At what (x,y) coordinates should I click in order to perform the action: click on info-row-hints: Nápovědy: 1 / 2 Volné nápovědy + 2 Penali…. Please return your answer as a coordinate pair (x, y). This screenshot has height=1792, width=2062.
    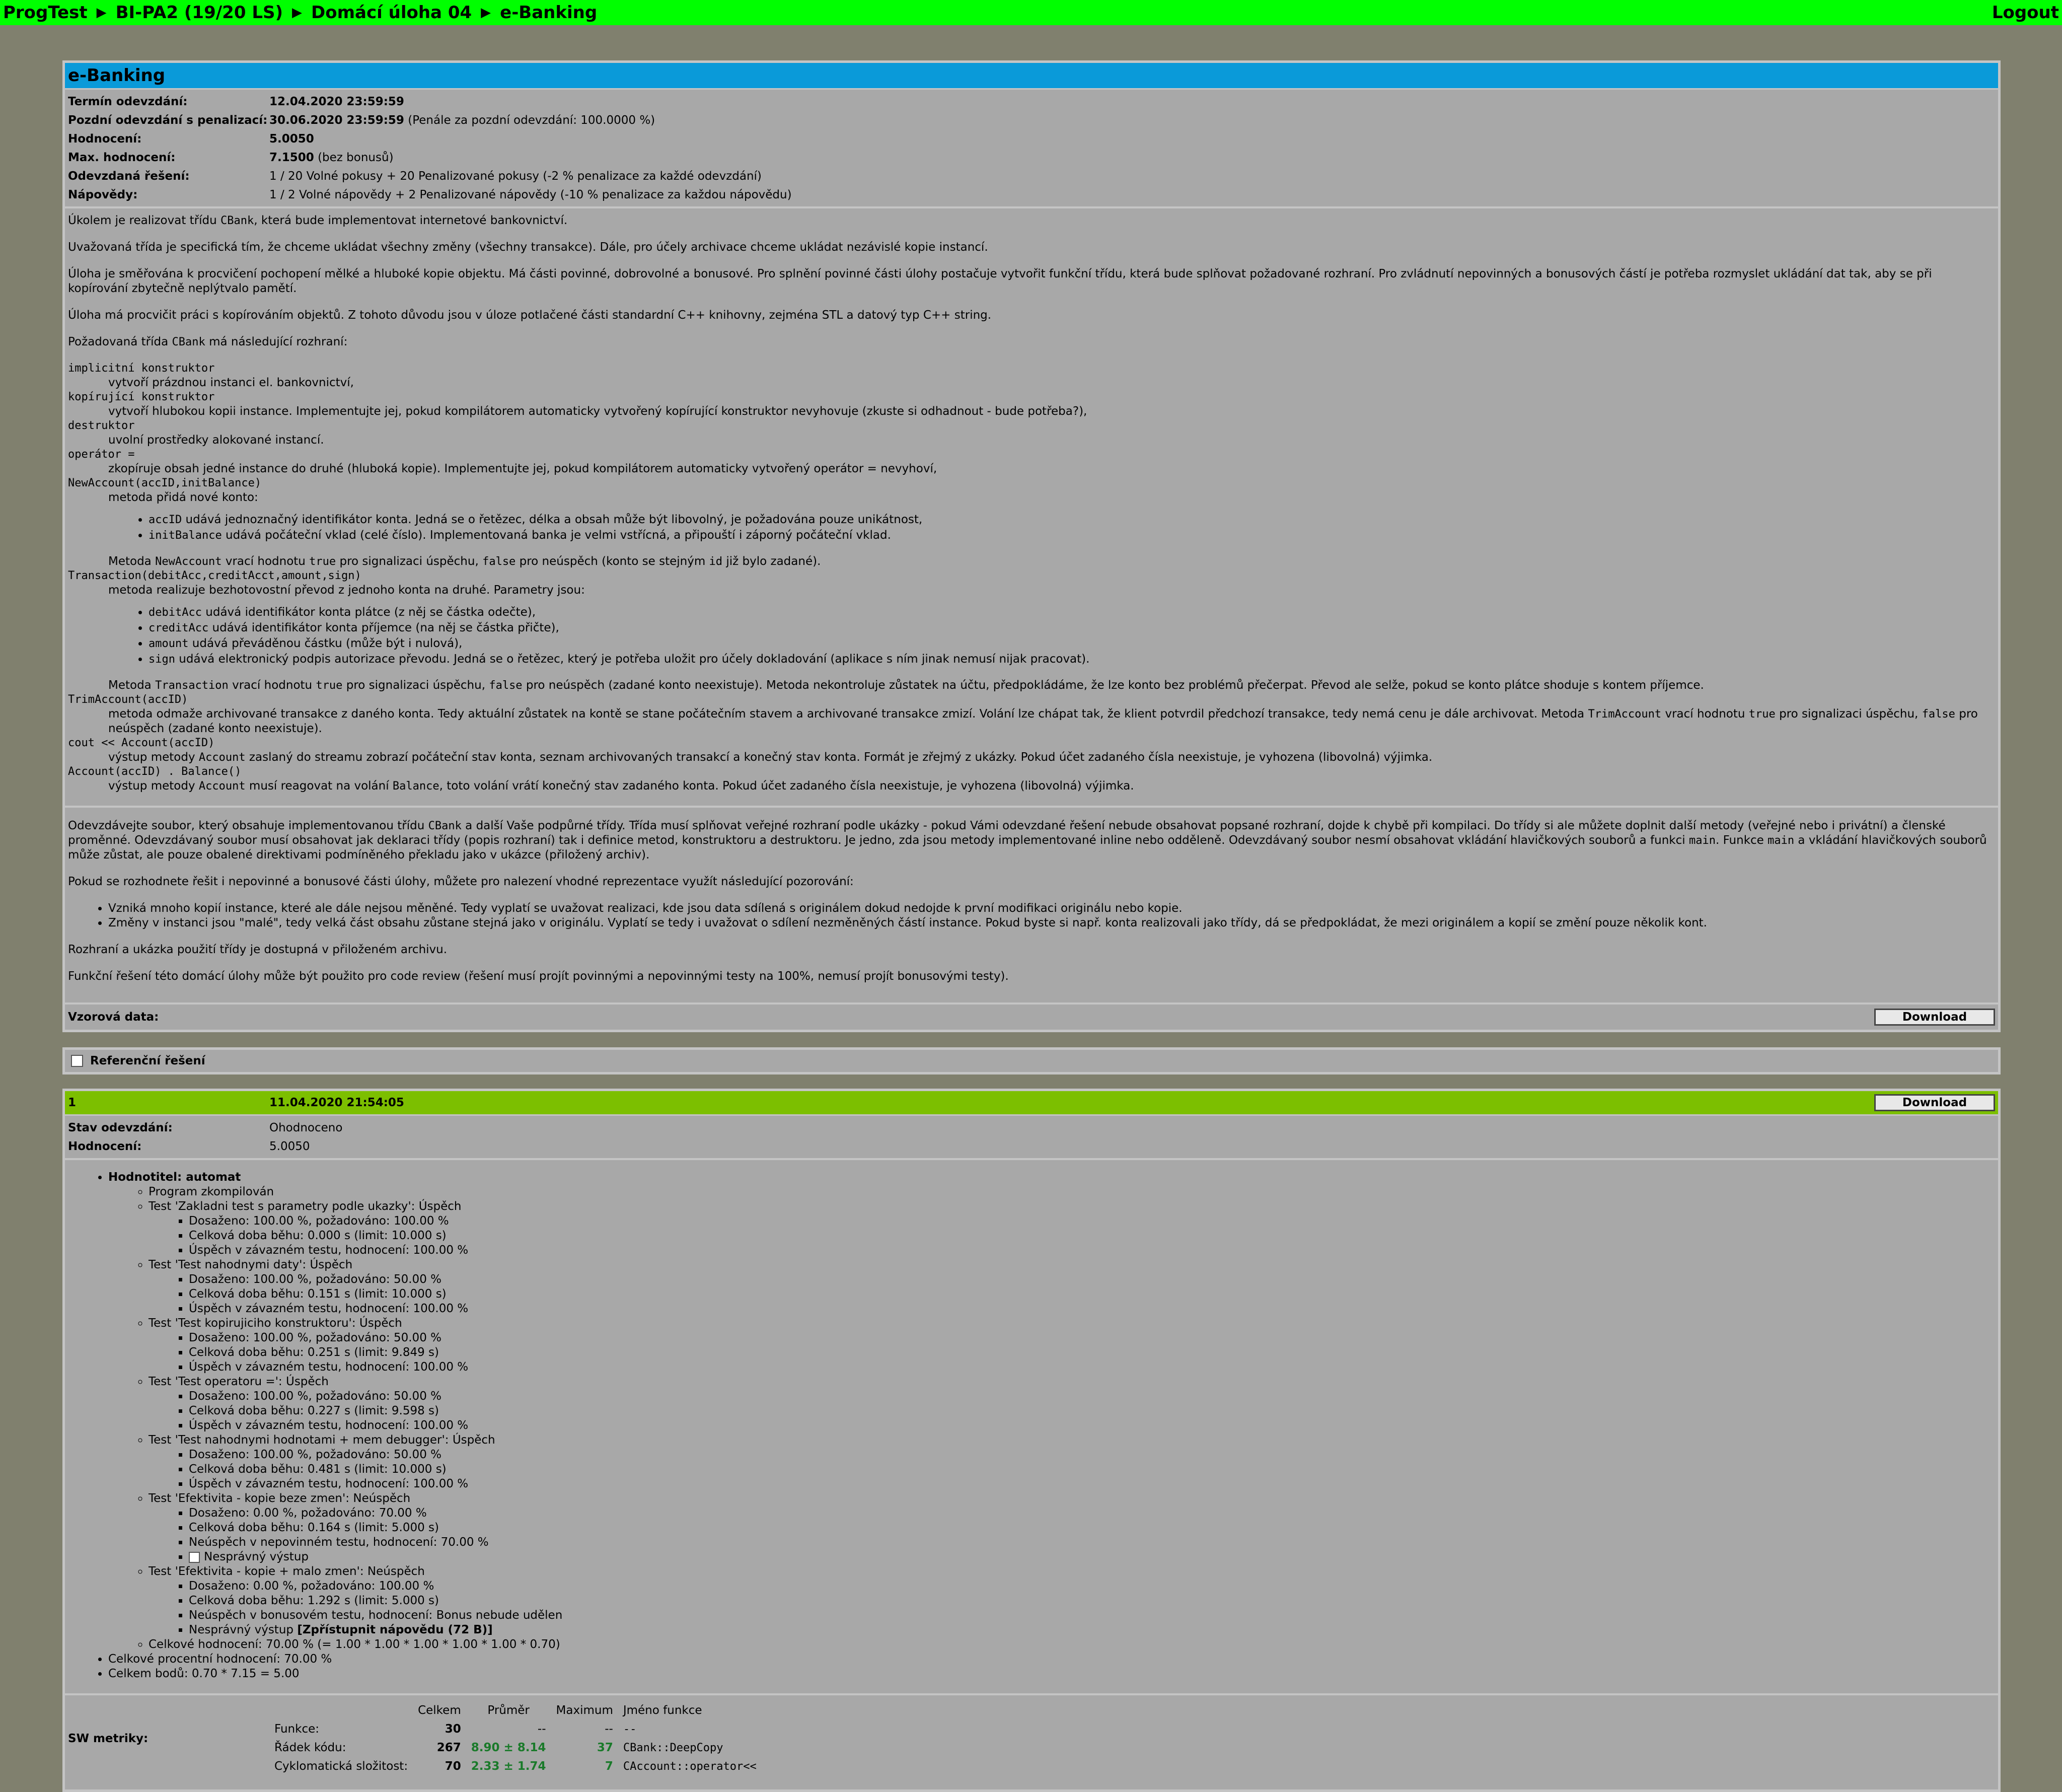
    Looking at the image, I should click on (1031, 195).